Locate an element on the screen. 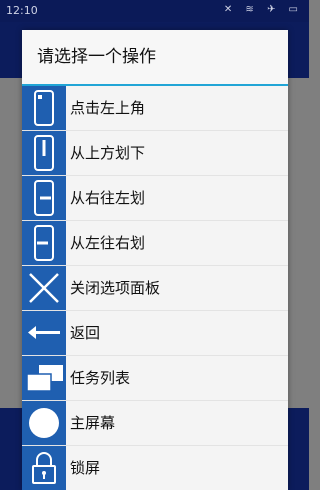  action-item-tap-top-left: 点击左上角 is located at coordinates (155, 108).